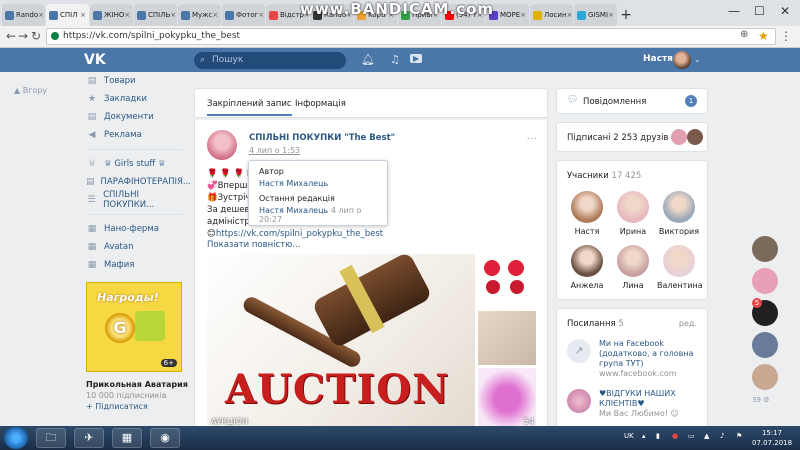  Describe the element at coordinates (249, 107) in the screenshot. I see `tab-pinned-post: Закріплений запис` at that location.